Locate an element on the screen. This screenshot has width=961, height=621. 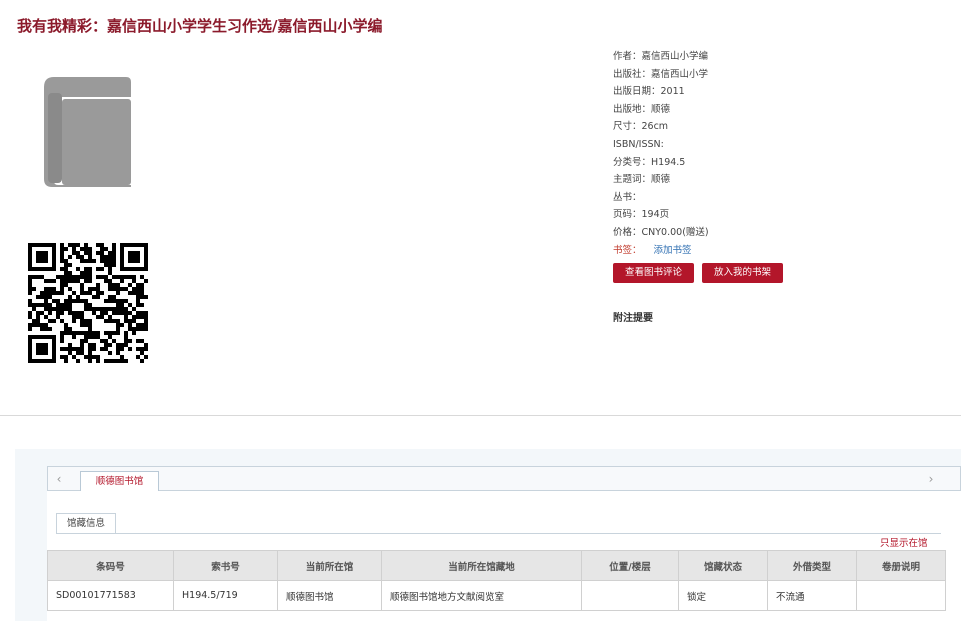
bookmark-row: 书签： 添加书签 is located at coordinates (778, 251).